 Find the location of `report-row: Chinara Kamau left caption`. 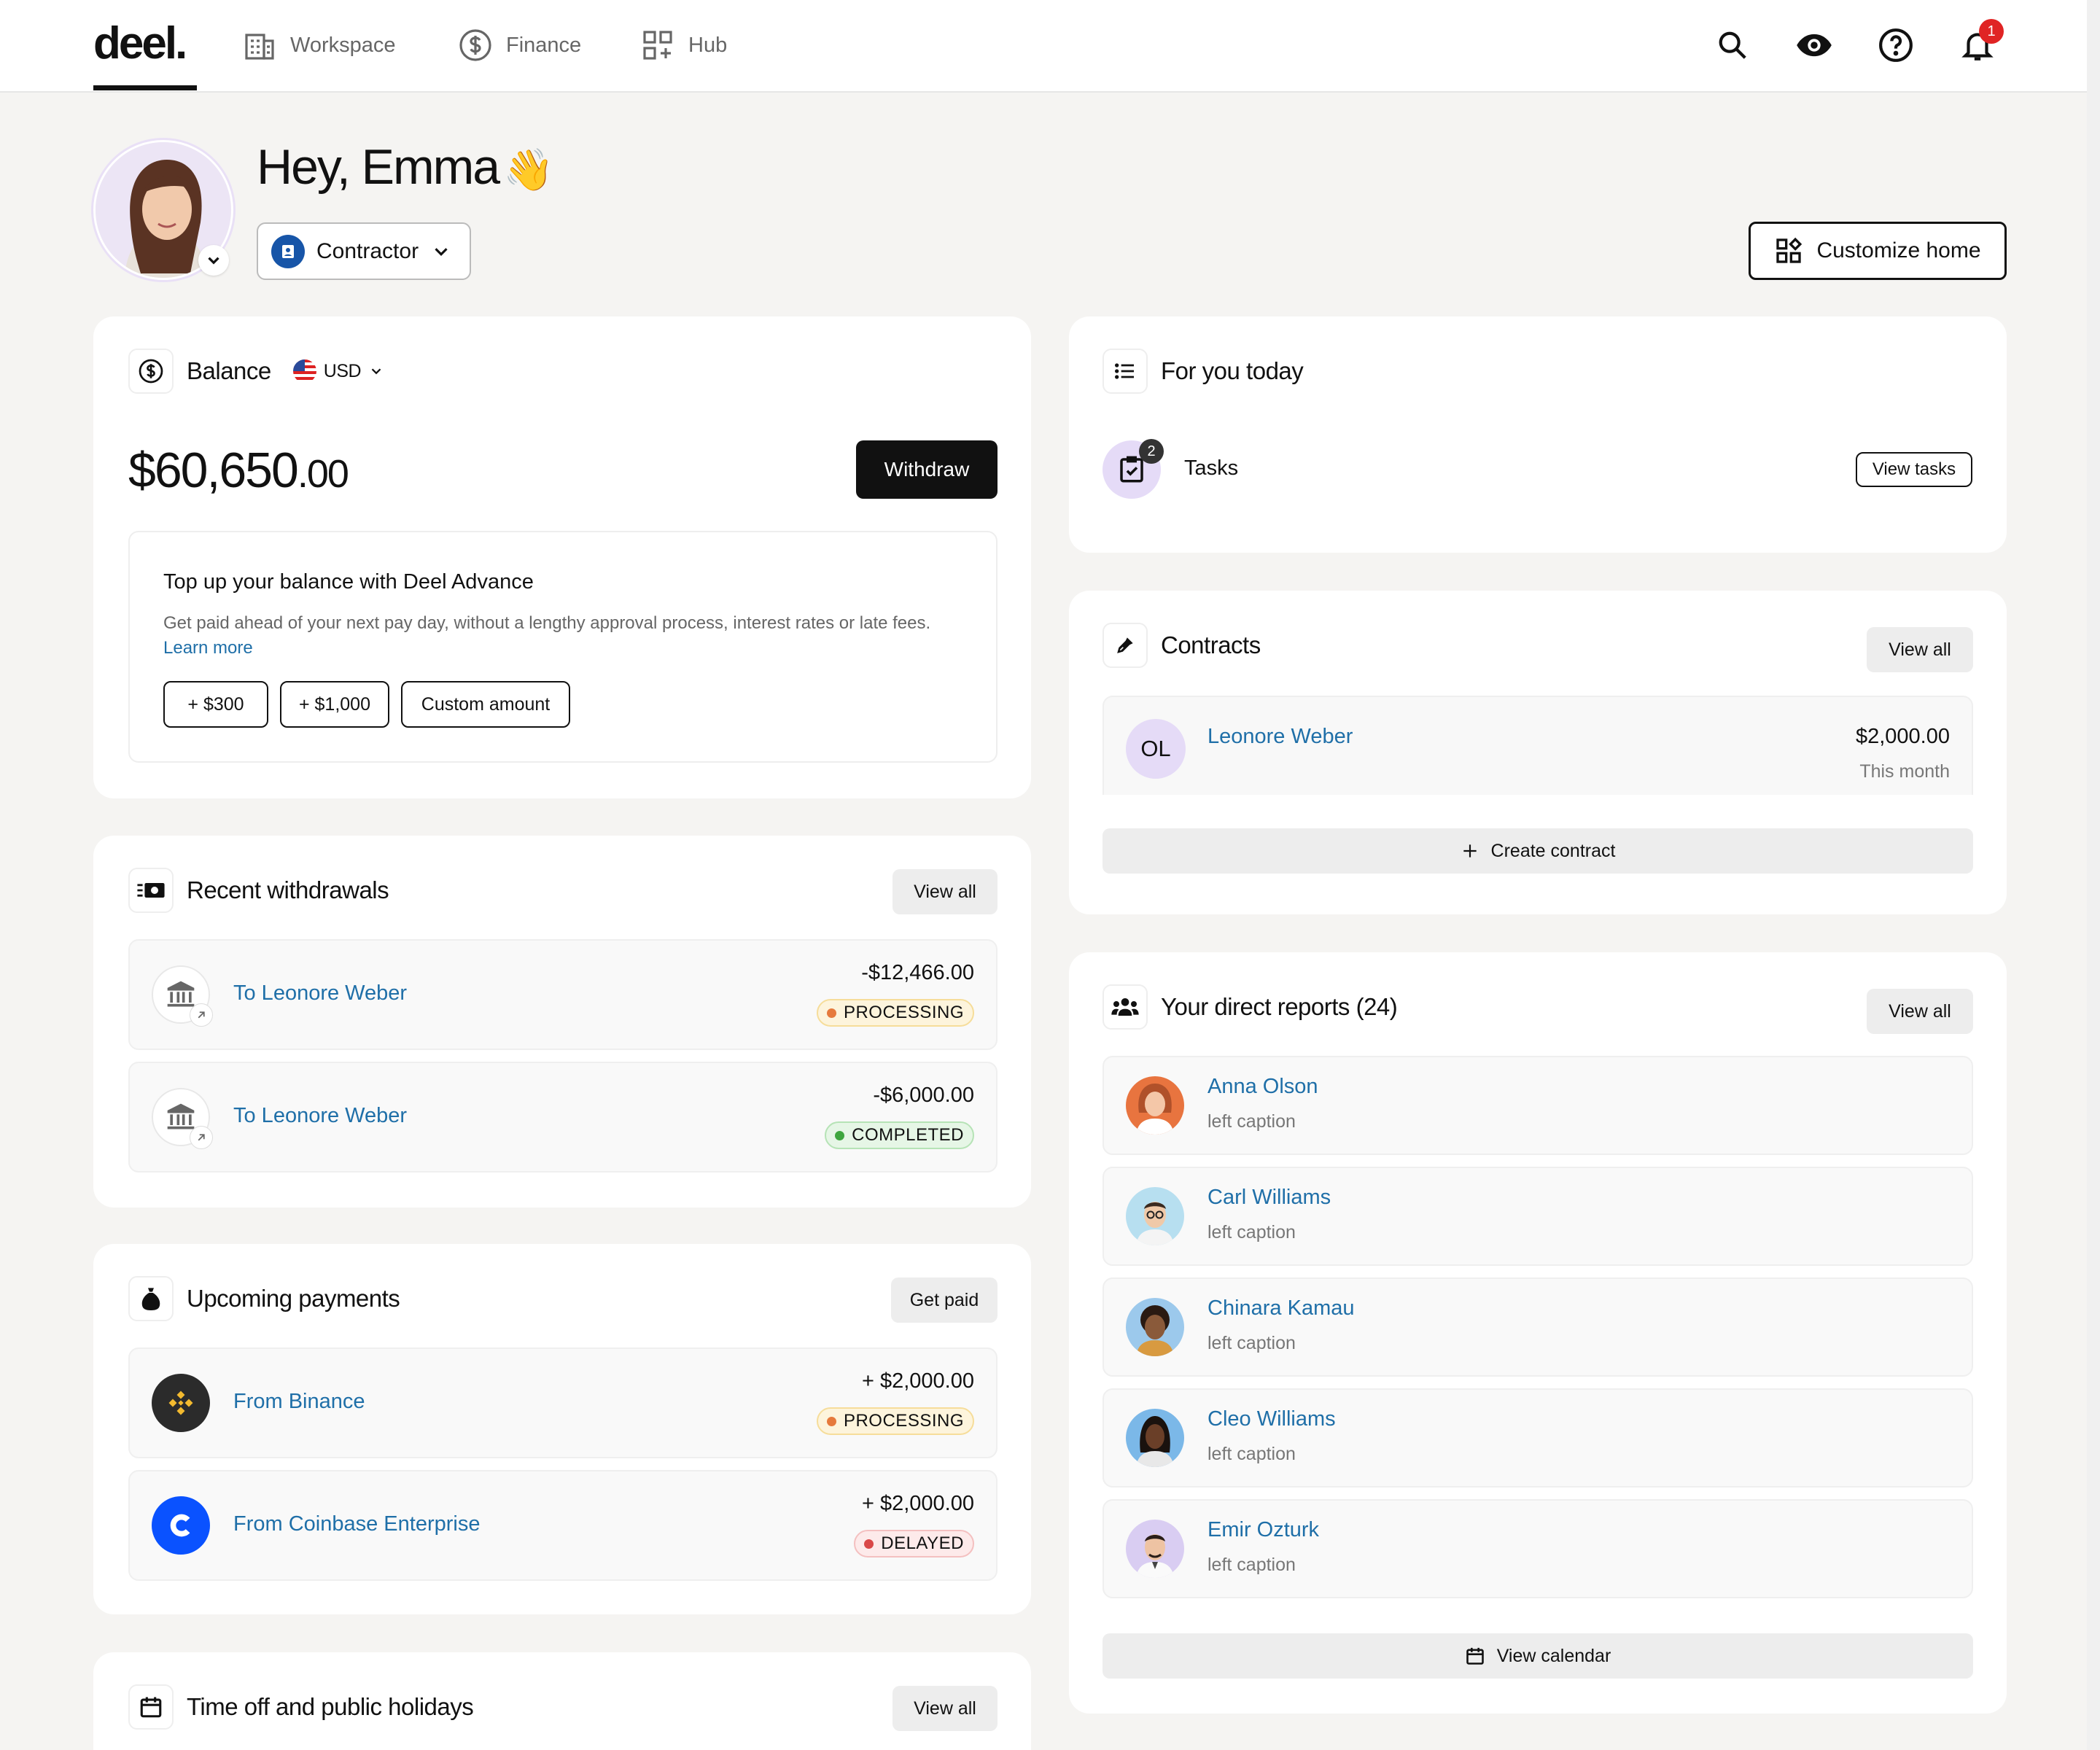

report-row: Chinara Kamau left caption is located at coordinates (1537, 1327).